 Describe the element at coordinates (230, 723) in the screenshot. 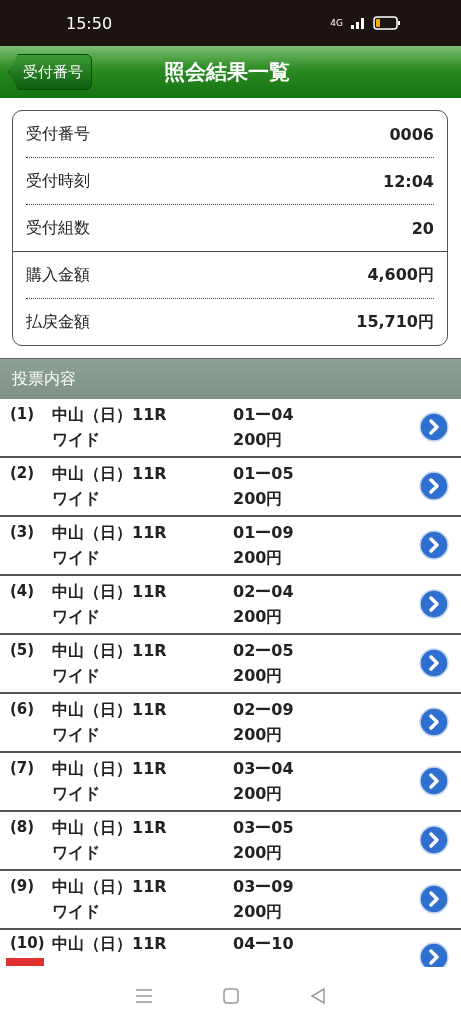

I see `bet-row: (6) 中山（日）11R ワイド 02ー09 200円` at that location.